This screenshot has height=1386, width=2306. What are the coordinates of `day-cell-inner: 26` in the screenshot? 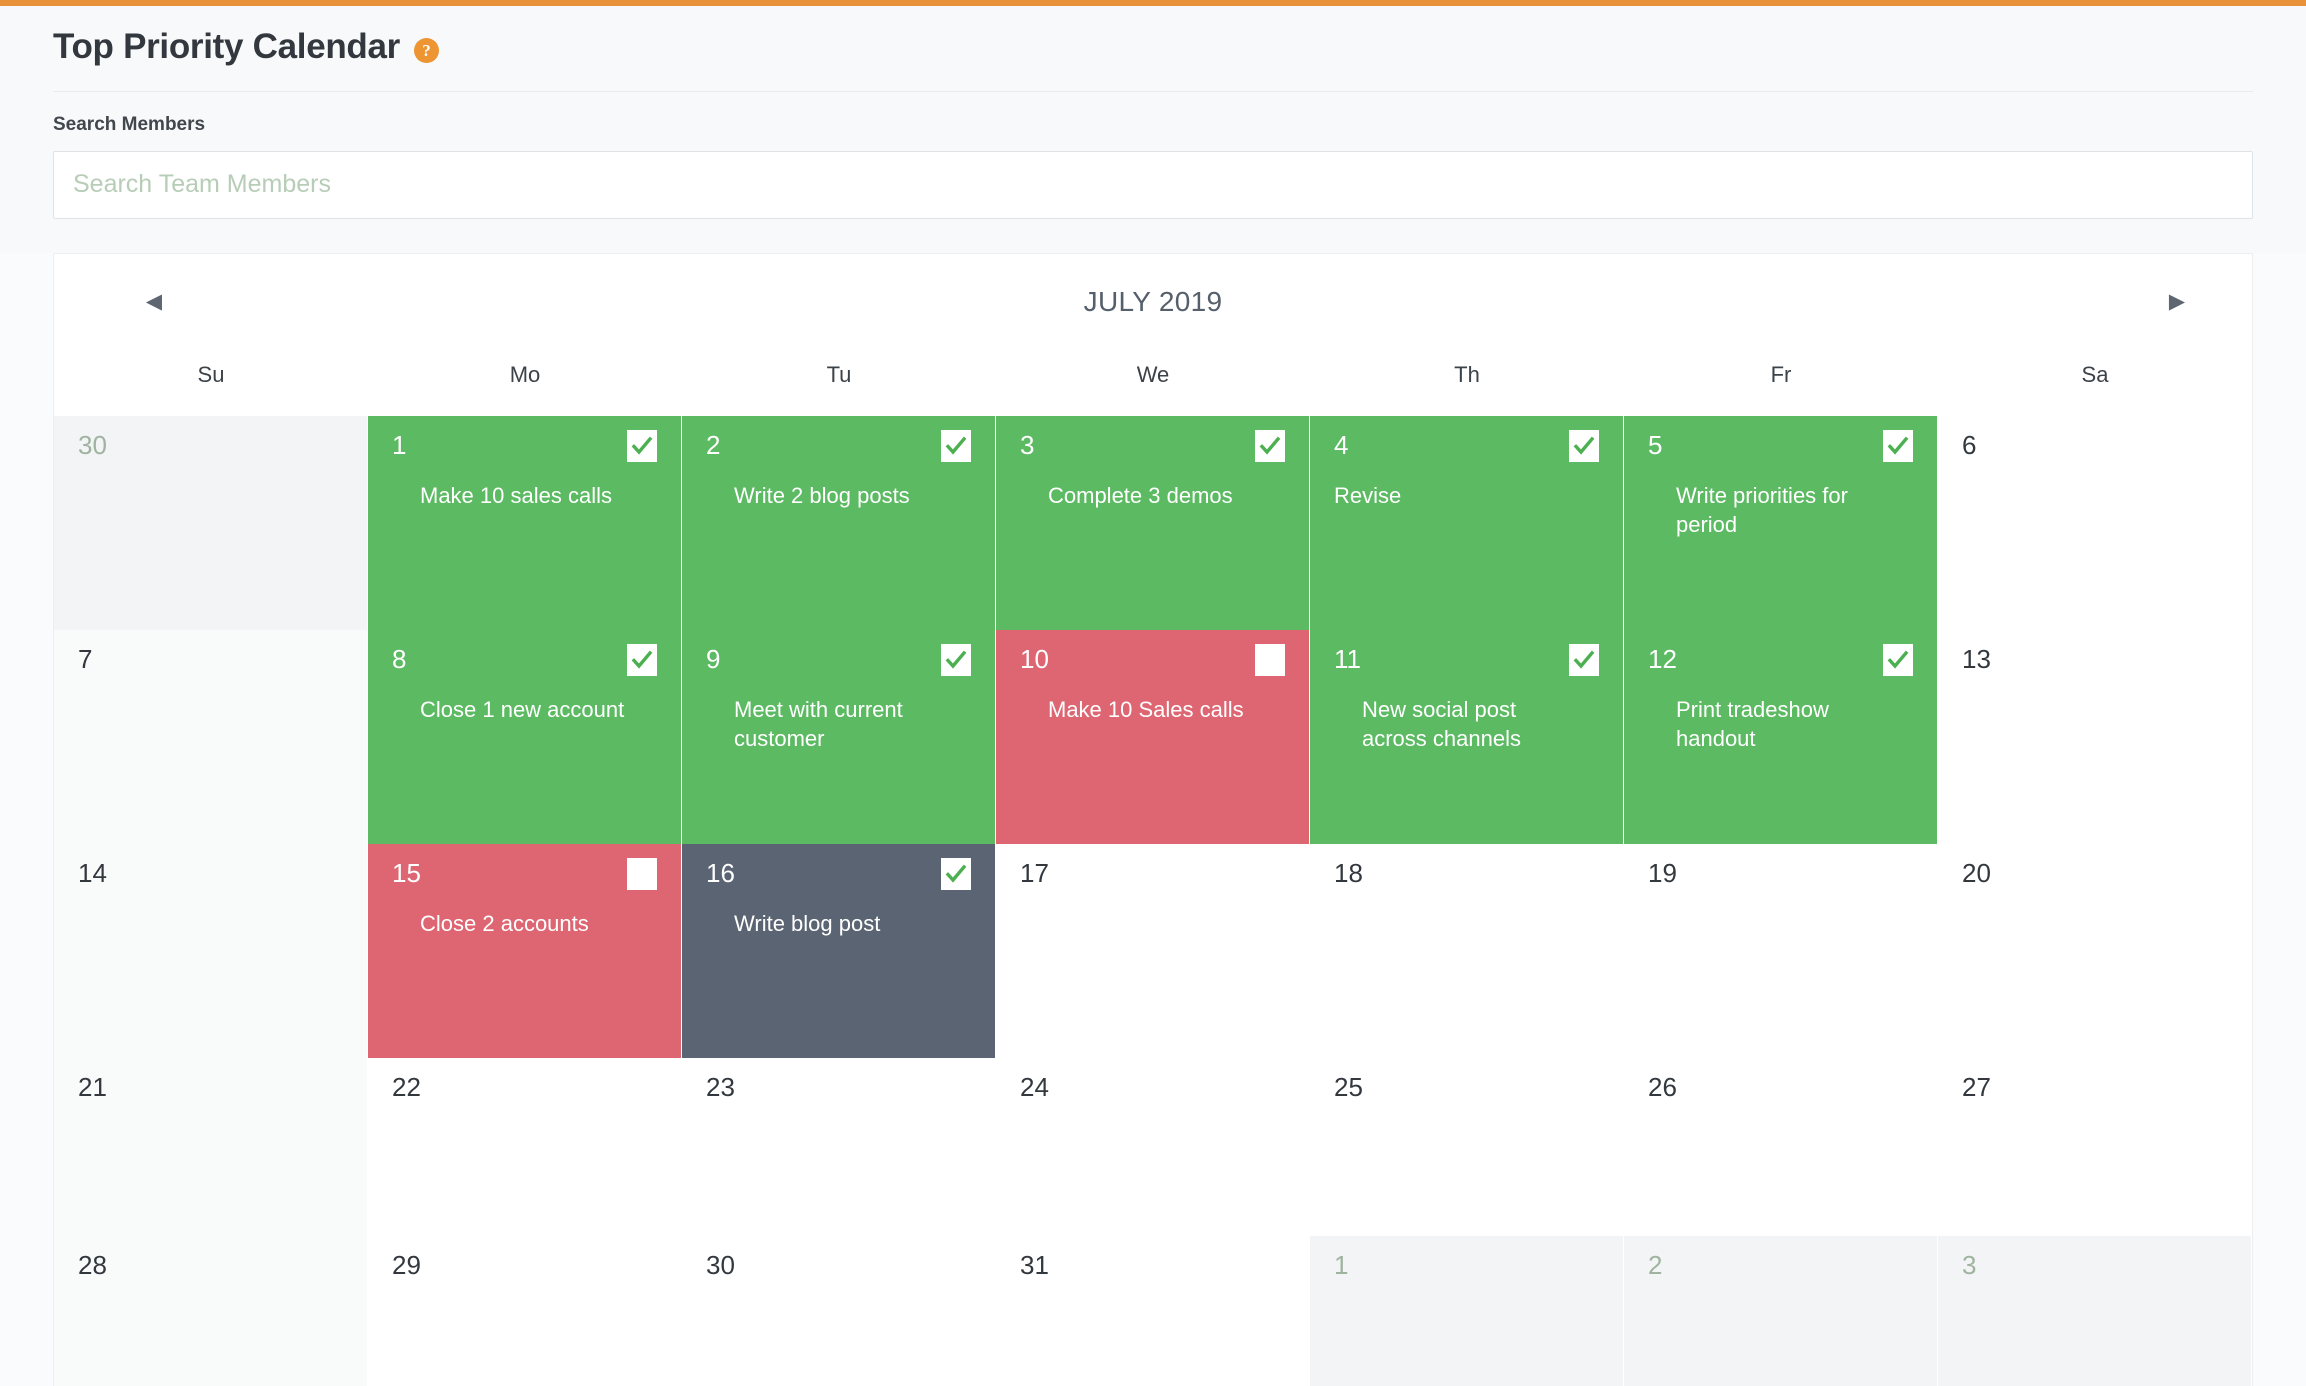 It's located at (1780, 1147).